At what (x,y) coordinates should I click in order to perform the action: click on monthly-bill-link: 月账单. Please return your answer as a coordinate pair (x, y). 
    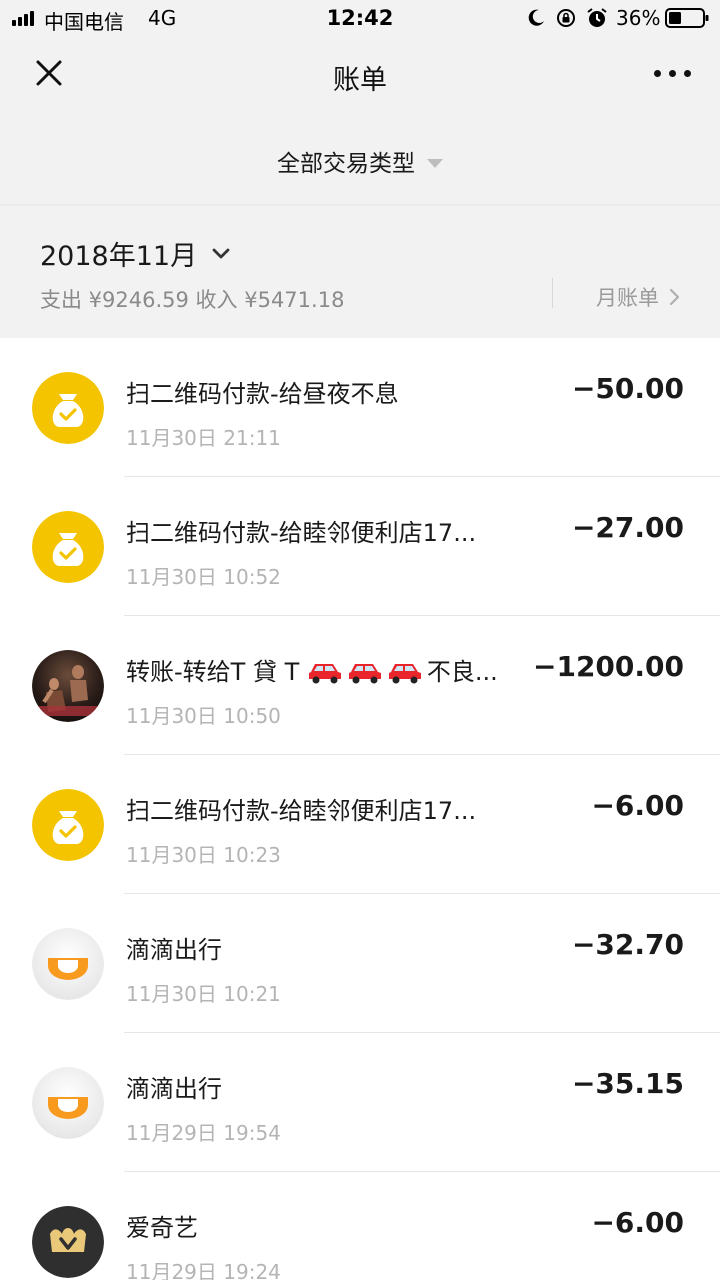
    Looking at the image, I should click on (638, 297).